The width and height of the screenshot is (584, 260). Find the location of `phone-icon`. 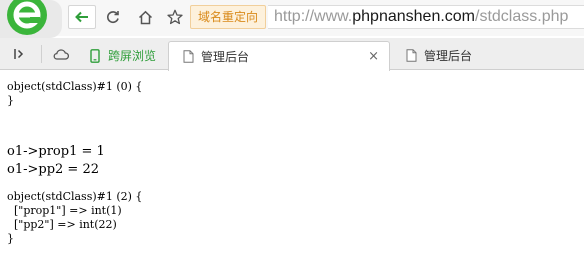

phone-icon is located at coordinates (95, 55).